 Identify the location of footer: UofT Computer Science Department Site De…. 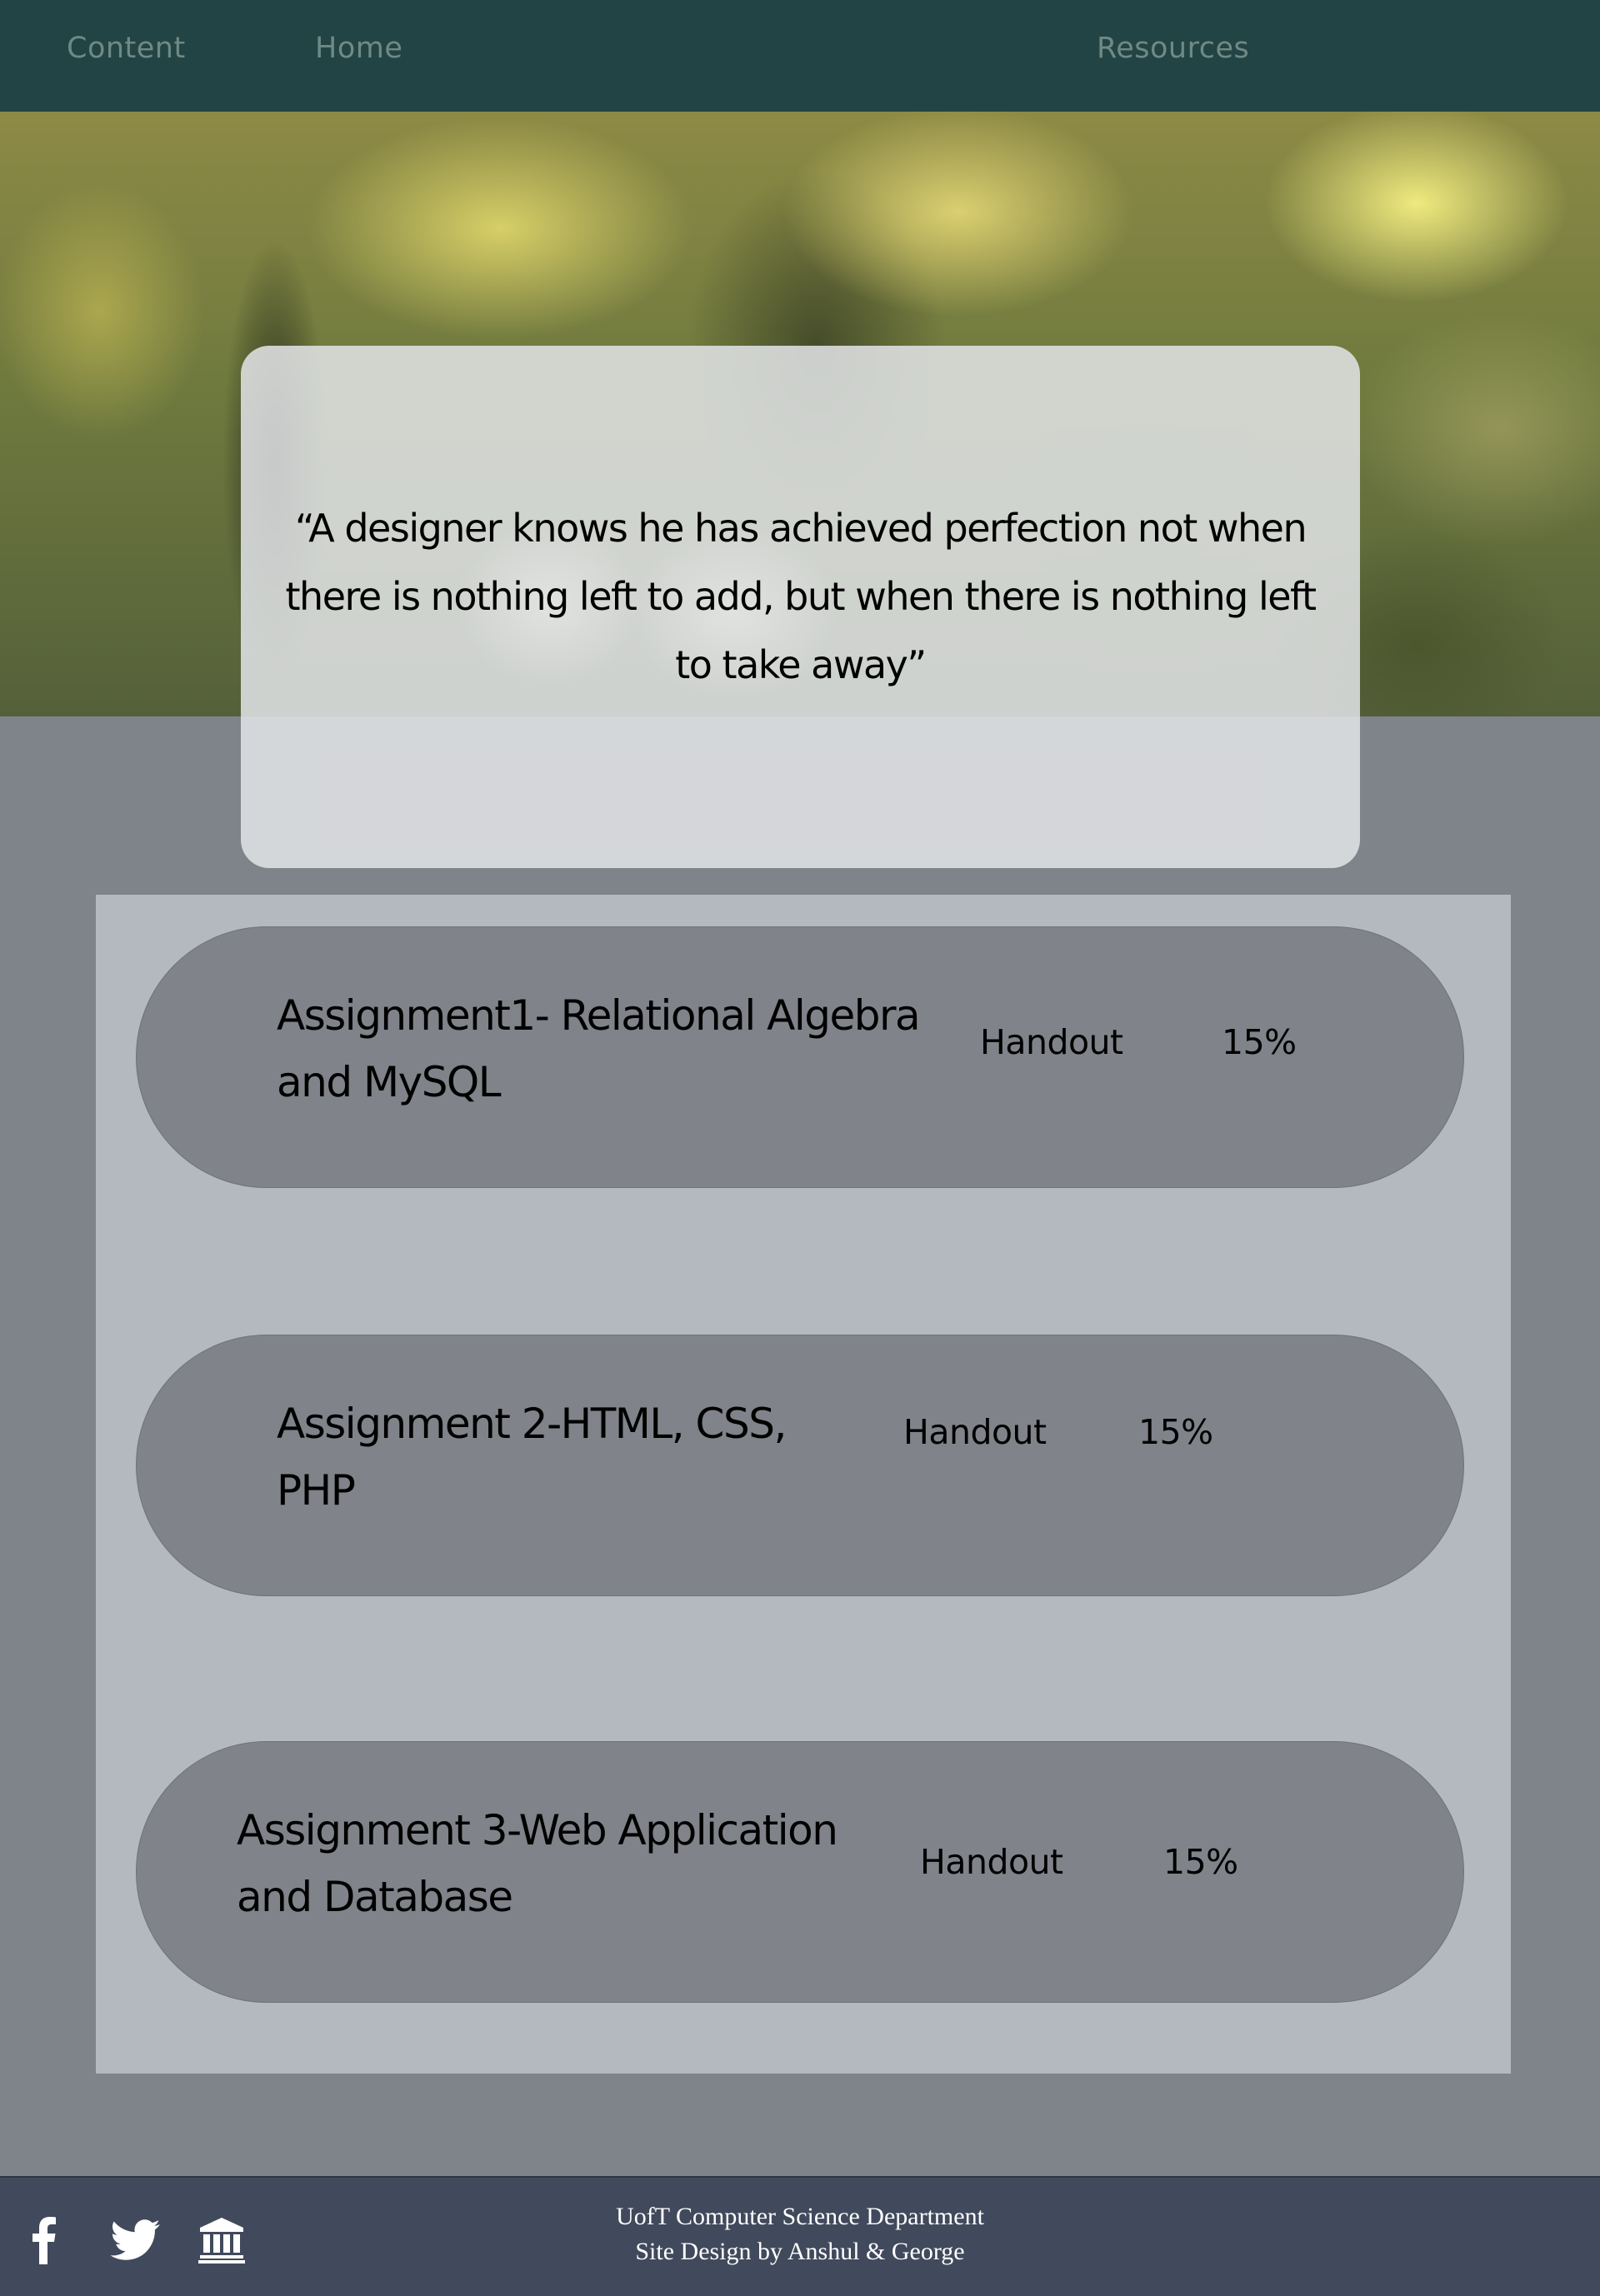
(800, 2236).